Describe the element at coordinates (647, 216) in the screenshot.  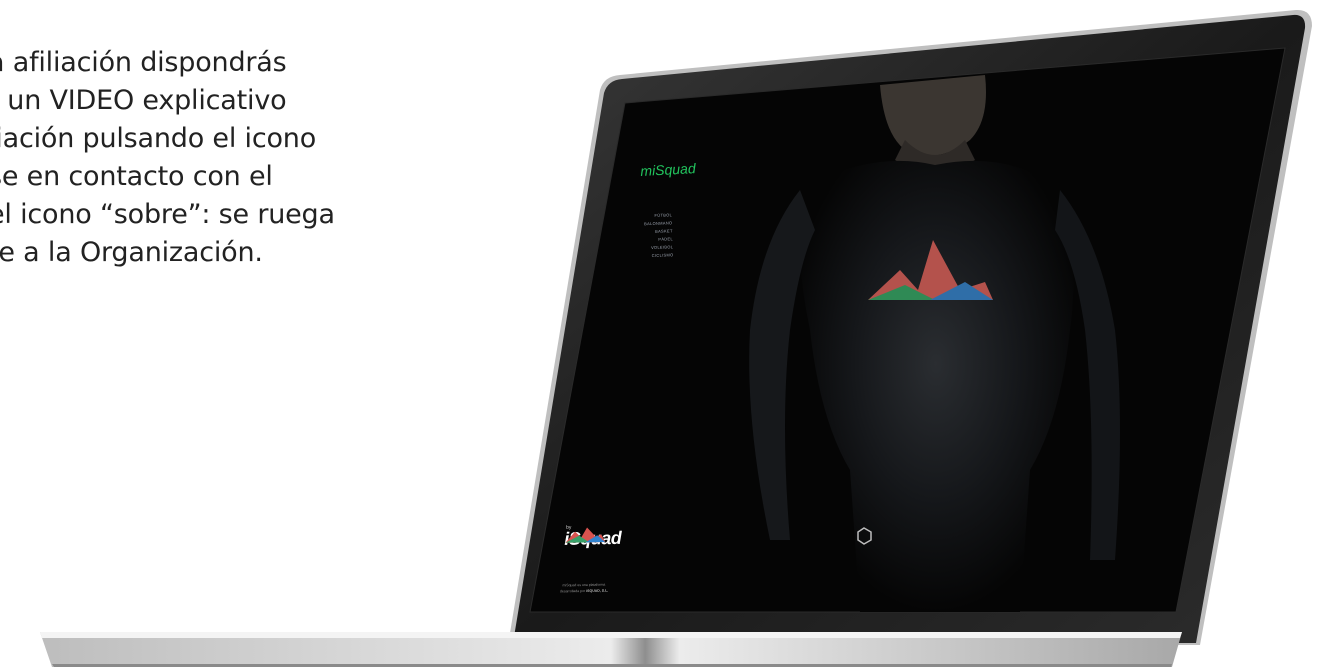
I see `menu-item-futbol: FÚTBOL` at that location.